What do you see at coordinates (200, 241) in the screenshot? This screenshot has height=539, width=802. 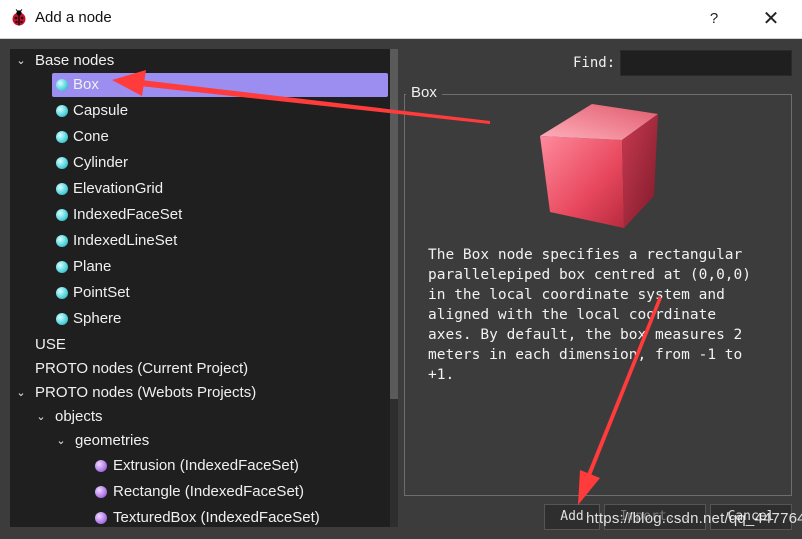 I see `tree-item-indexedlineset: IndexedLineSet` at bounding box center [200, 241].